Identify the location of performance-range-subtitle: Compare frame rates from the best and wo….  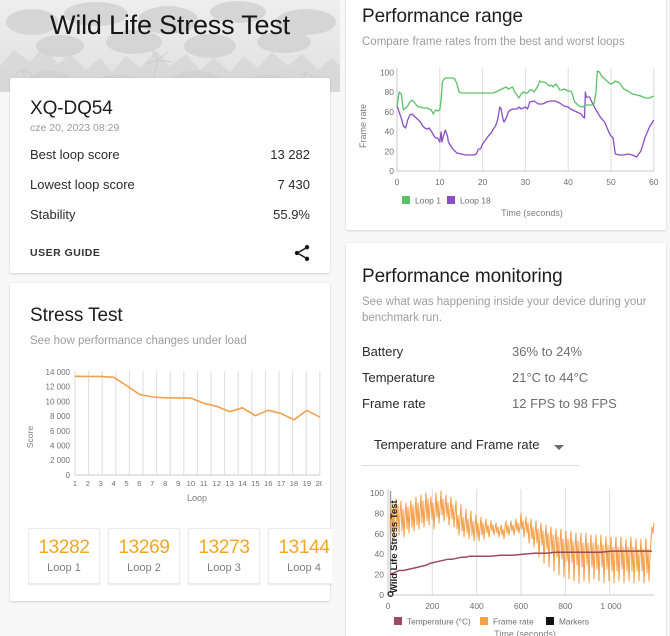
(493, 42).